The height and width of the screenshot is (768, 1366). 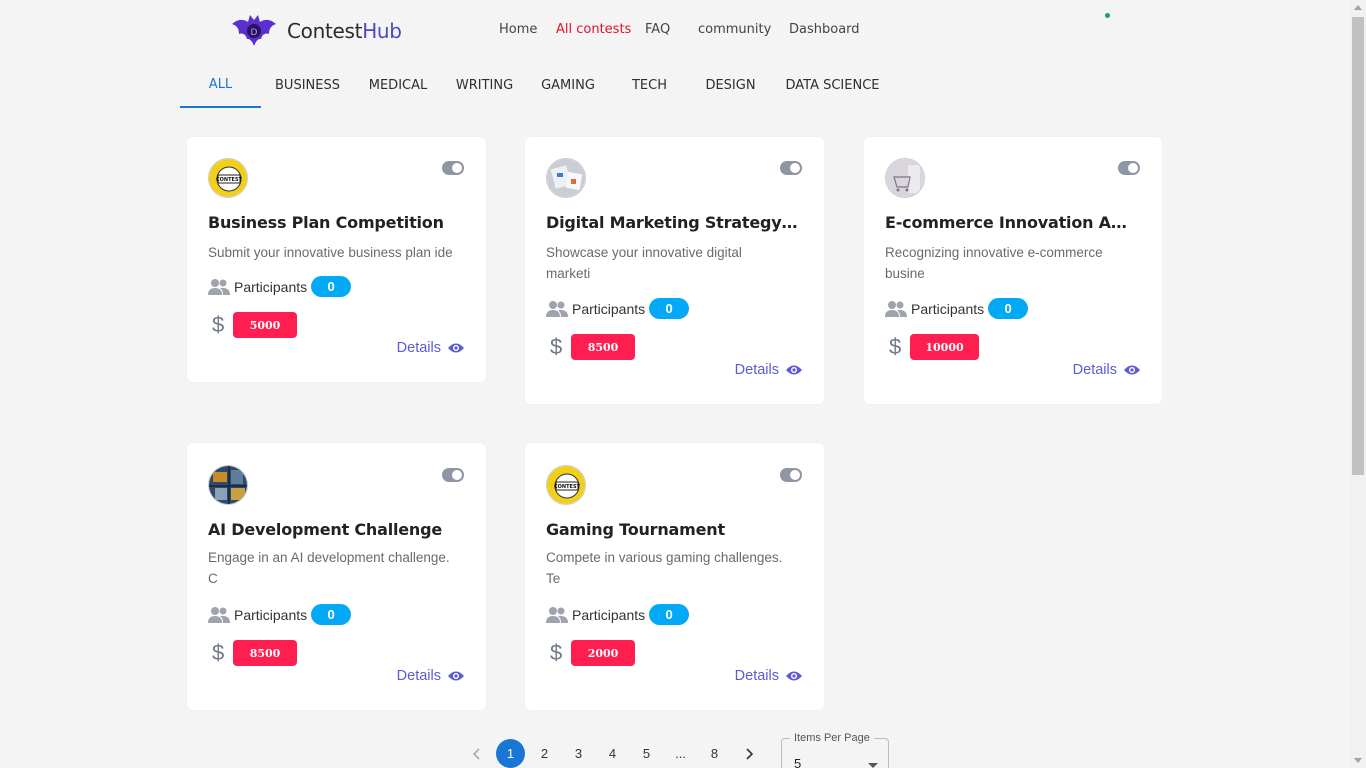 What do you see at coordinates (265, 325) in the screenshot?
I see `prize-amount: 5000` at bounding box center [265, 325].